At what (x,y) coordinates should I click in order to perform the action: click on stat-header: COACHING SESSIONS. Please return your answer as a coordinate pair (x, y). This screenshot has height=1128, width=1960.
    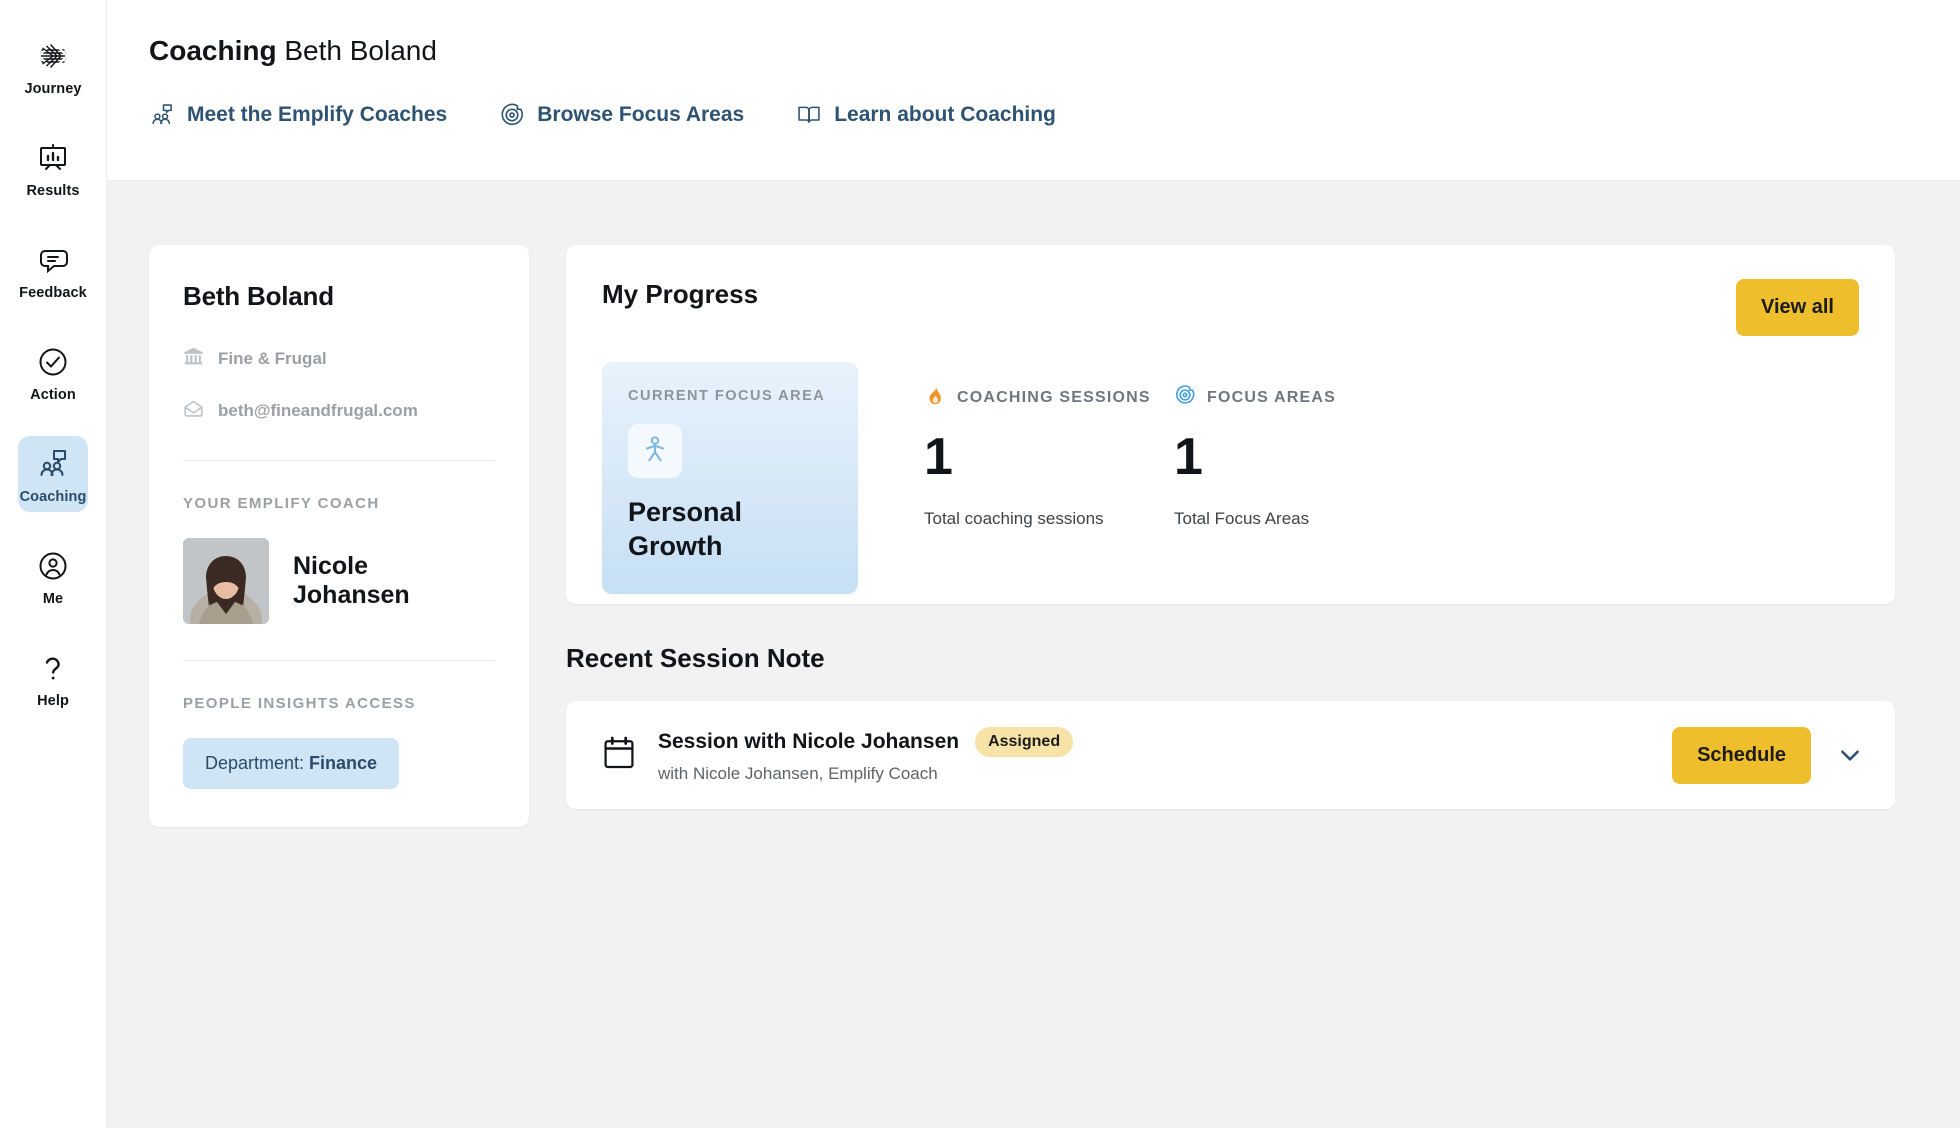
    Looking at the image, I should click on (1049, 397).